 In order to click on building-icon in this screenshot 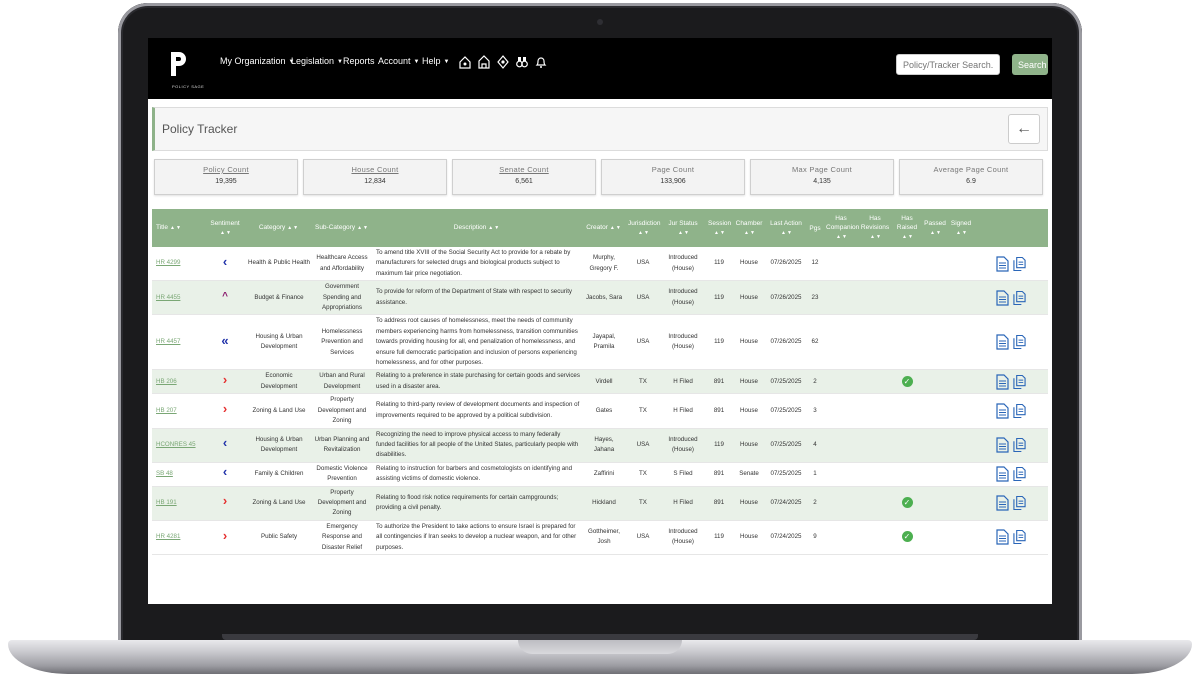, I will do `click(484, 62)`.